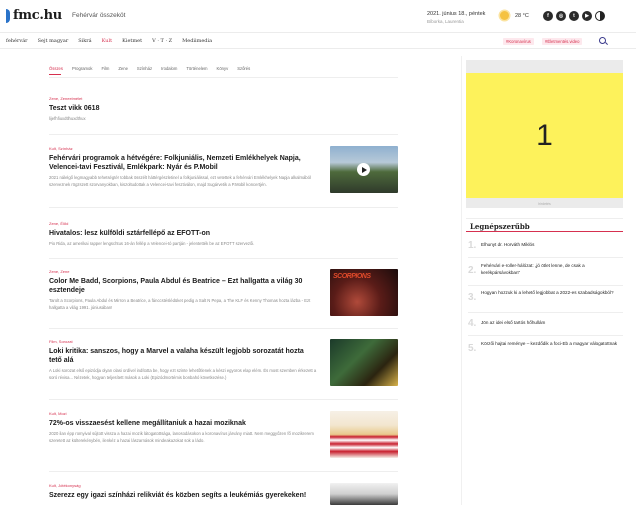  Describe the element at coordinates (196, 68) in the screenshot. I see `tab-tortenelem: Történelem` at that location.